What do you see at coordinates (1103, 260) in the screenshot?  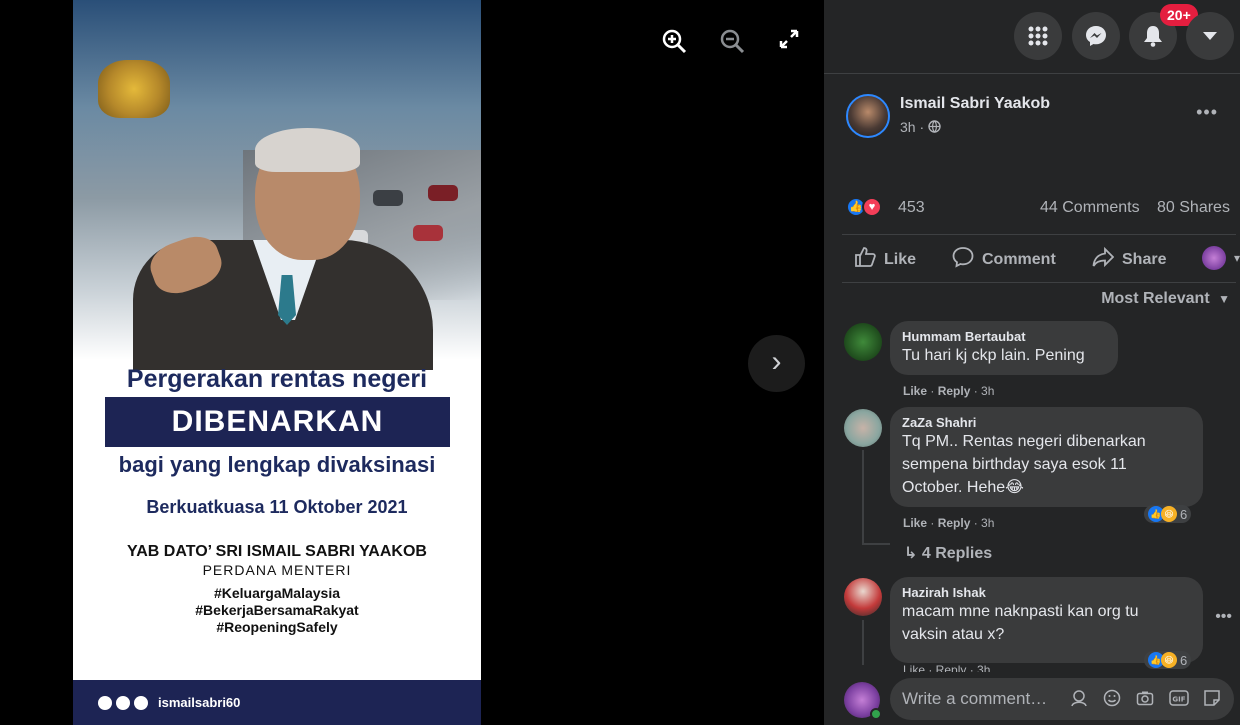 I see `share-arrow-icon` at bounding box center [1103, 260].